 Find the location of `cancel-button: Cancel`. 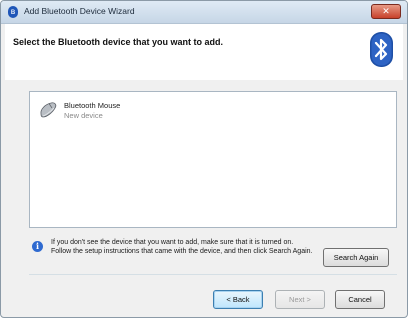

cancel-button: Cancel is located at coordinates (360, 299).